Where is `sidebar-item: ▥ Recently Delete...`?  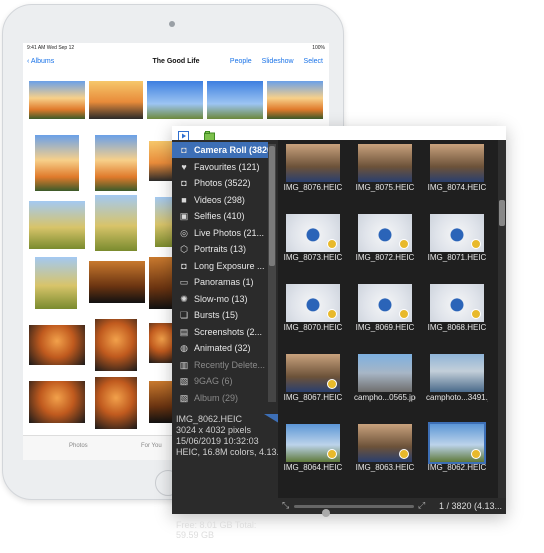
sidebar-item: ▥ Recently Delete... is located at coordinates (220, 365).